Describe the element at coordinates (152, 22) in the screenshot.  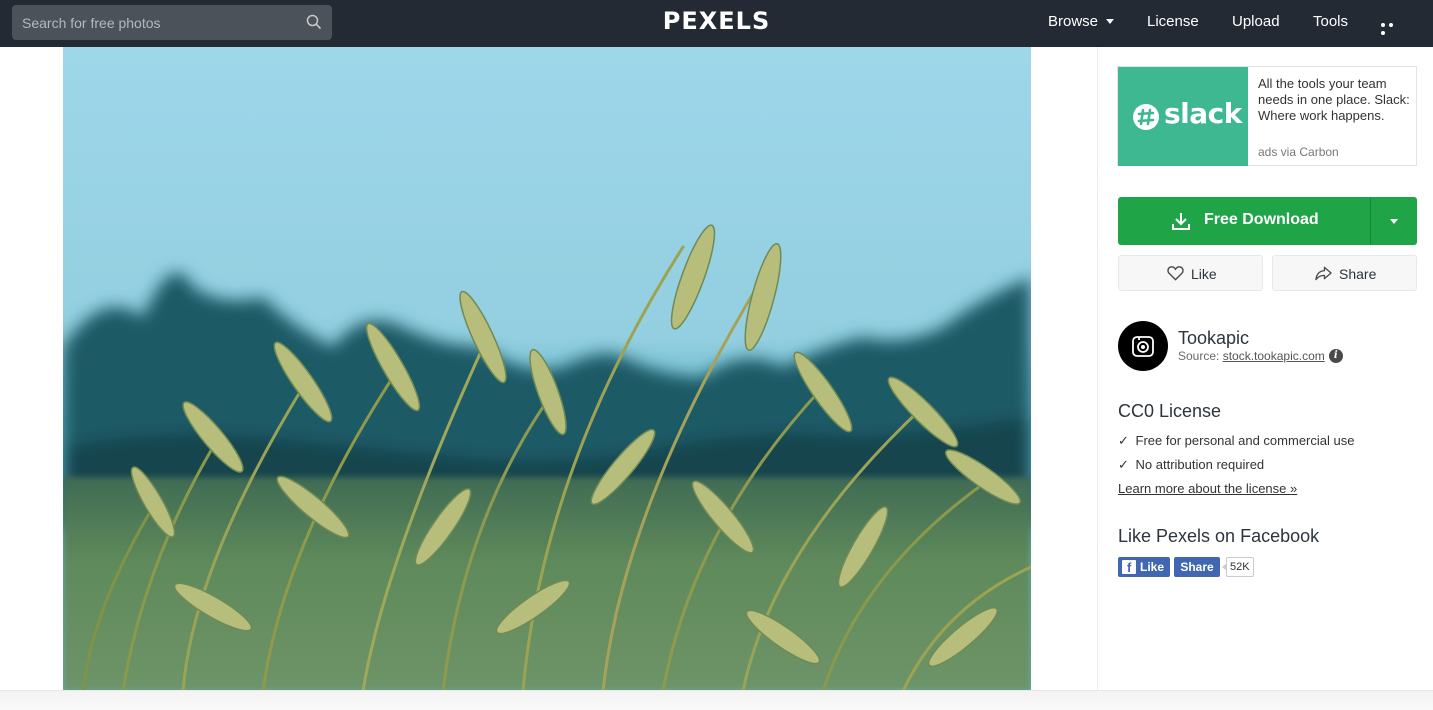
I see `search-input` at that location.